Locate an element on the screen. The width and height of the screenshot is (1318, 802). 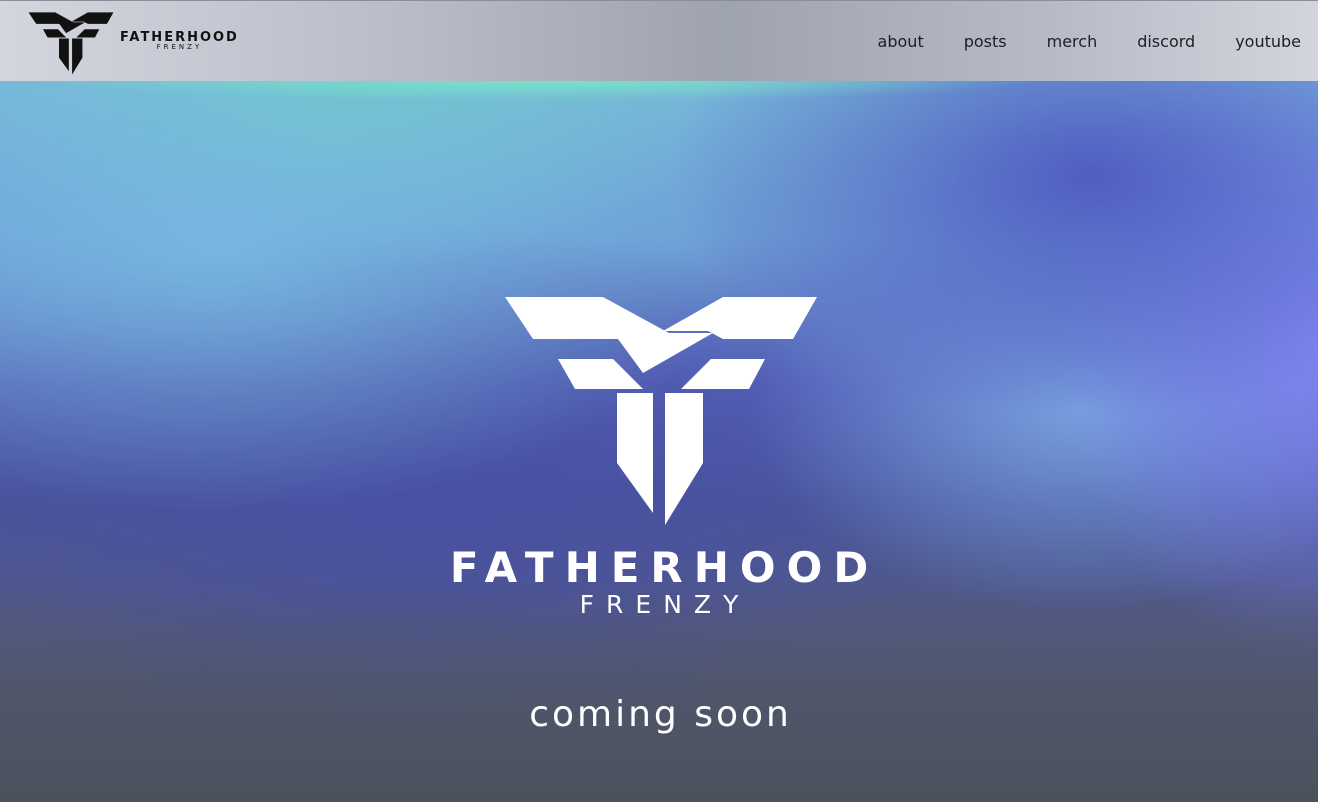
hero-title: FATHERHOOD is located at coordinates (664, 567).